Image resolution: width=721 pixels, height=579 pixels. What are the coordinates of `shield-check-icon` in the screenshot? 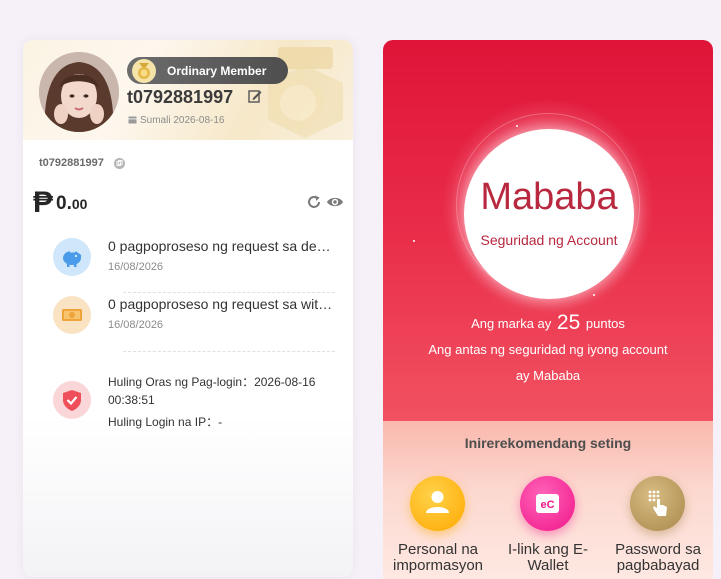 It's located at (72, 400).